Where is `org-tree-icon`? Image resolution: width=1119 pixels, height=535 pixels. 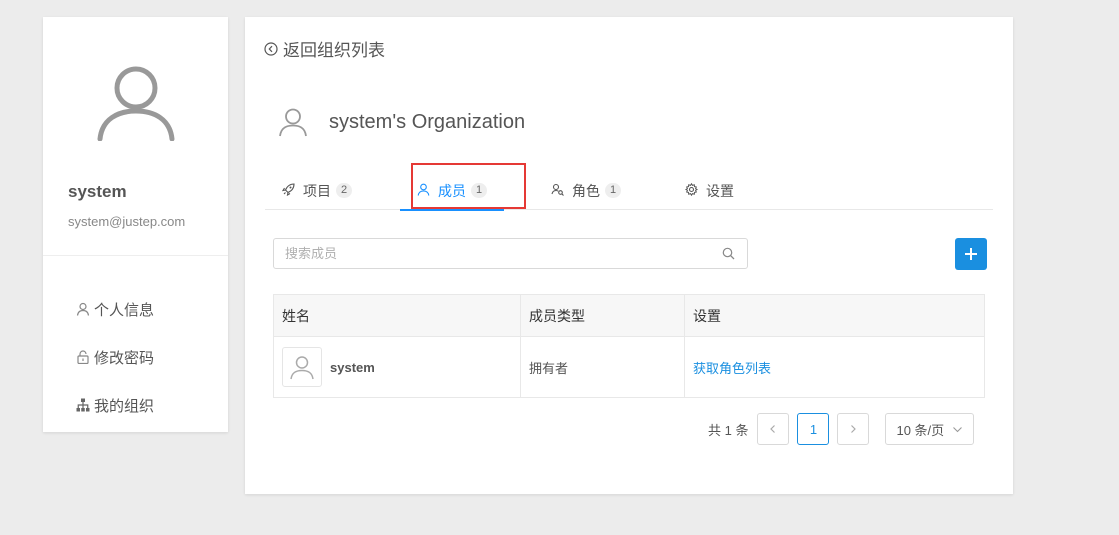
org-tree-icon is located at coordinates (83, 405).